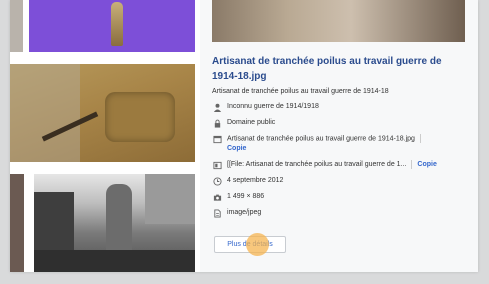 The height and width of the screenshot is (284, 489). What do you see at coordinates (340, 213) in the screenshot?
I see `mime-row: image/jpeg` at bounding box center [340, 213].